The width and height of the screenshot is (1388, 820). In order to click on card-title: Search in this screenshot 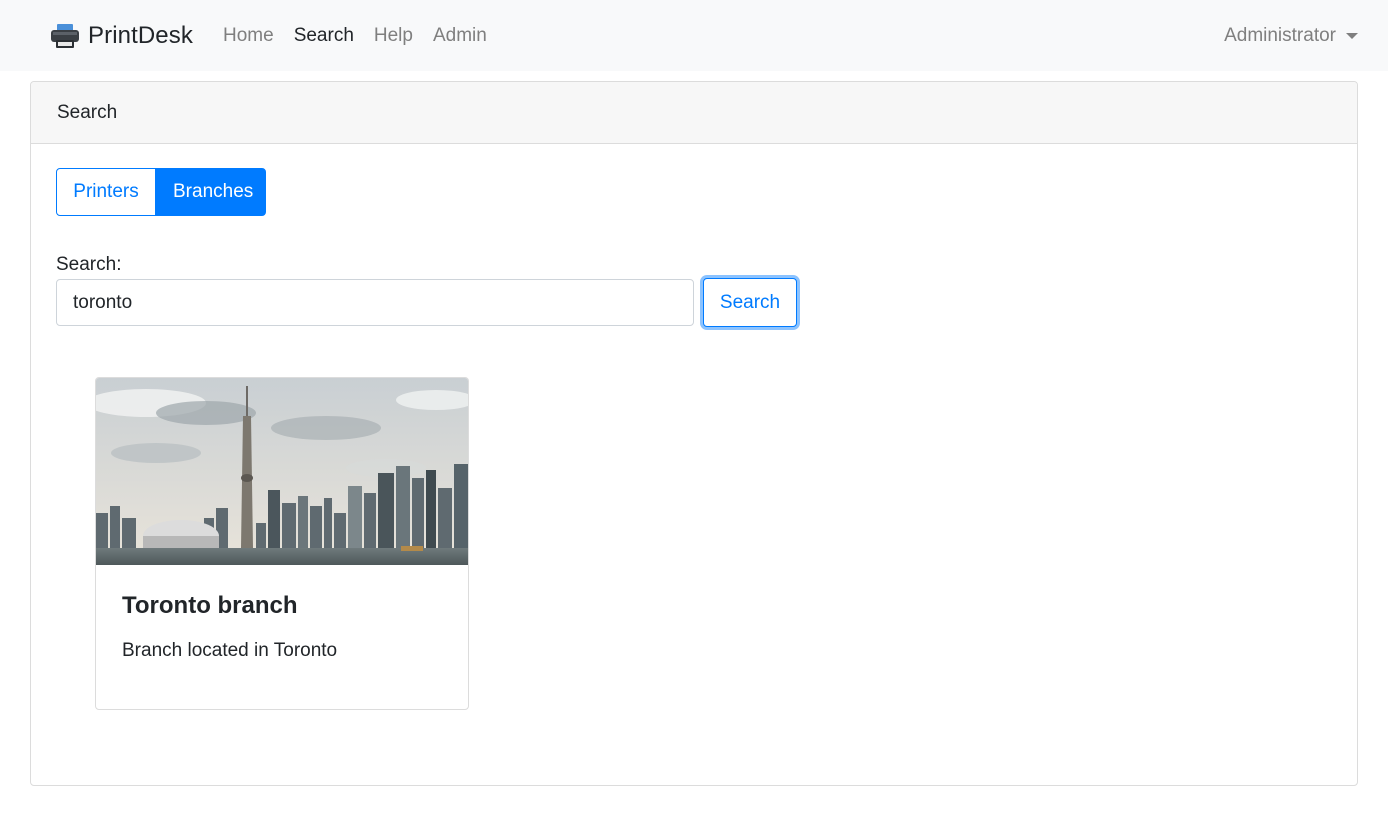, I will do `click(87, 112)`.